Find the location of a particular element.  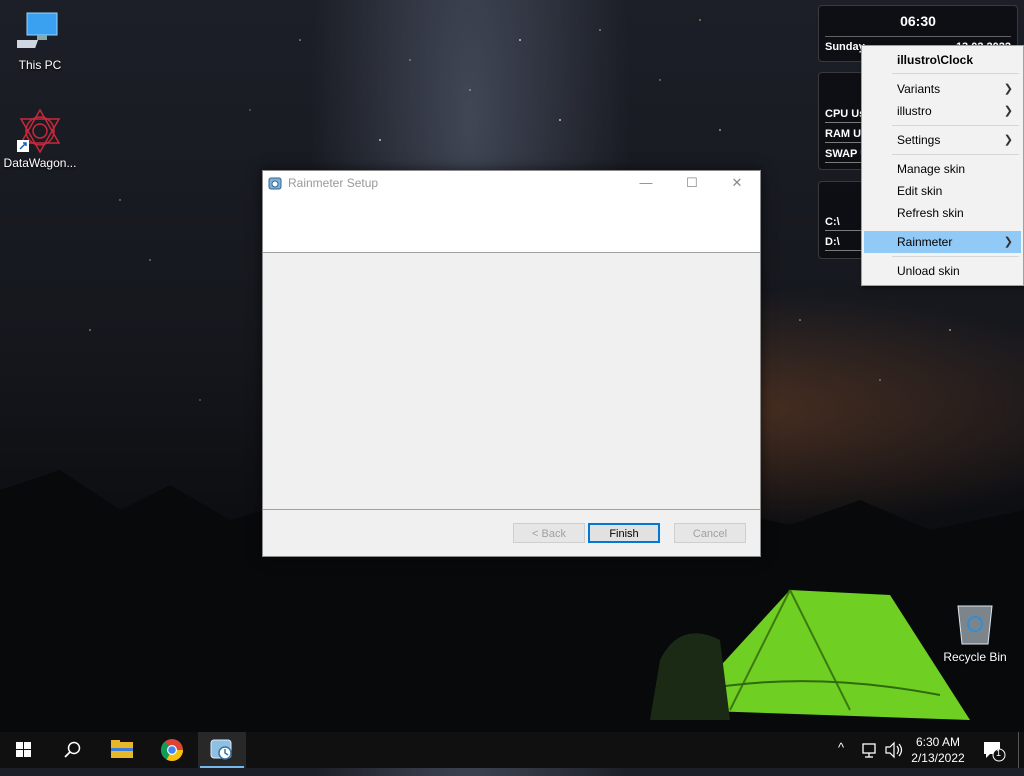

windows-start-icon is located at coordinates (23, 749).